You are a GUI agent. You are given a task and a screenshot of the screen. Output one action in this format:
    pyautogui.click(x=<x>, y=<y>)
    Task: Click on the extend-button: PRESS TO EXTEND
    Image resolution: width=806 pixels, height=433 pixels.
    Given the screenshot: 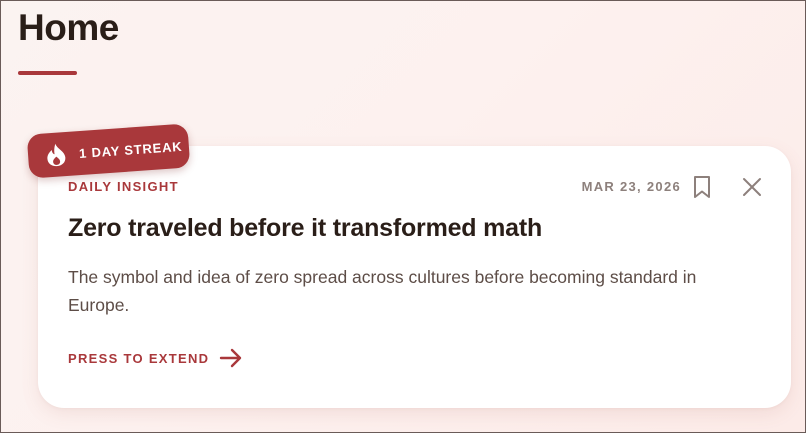 What is the action you would take?
    pyautogui.click(x=155, y=358)
    